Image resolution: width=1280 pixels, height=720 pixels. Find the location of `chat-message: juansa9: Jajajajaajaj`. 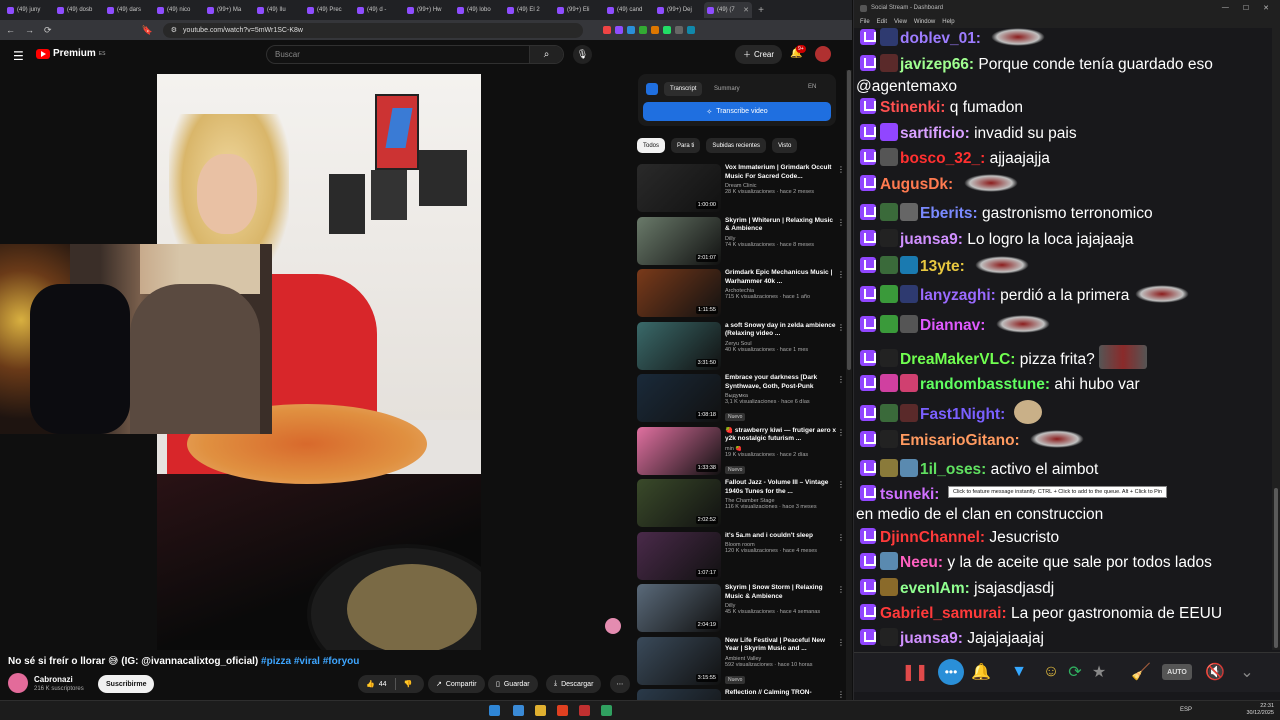

chat-message: juansa9: Jajajajaajaj is located at coordinates (952, 638).